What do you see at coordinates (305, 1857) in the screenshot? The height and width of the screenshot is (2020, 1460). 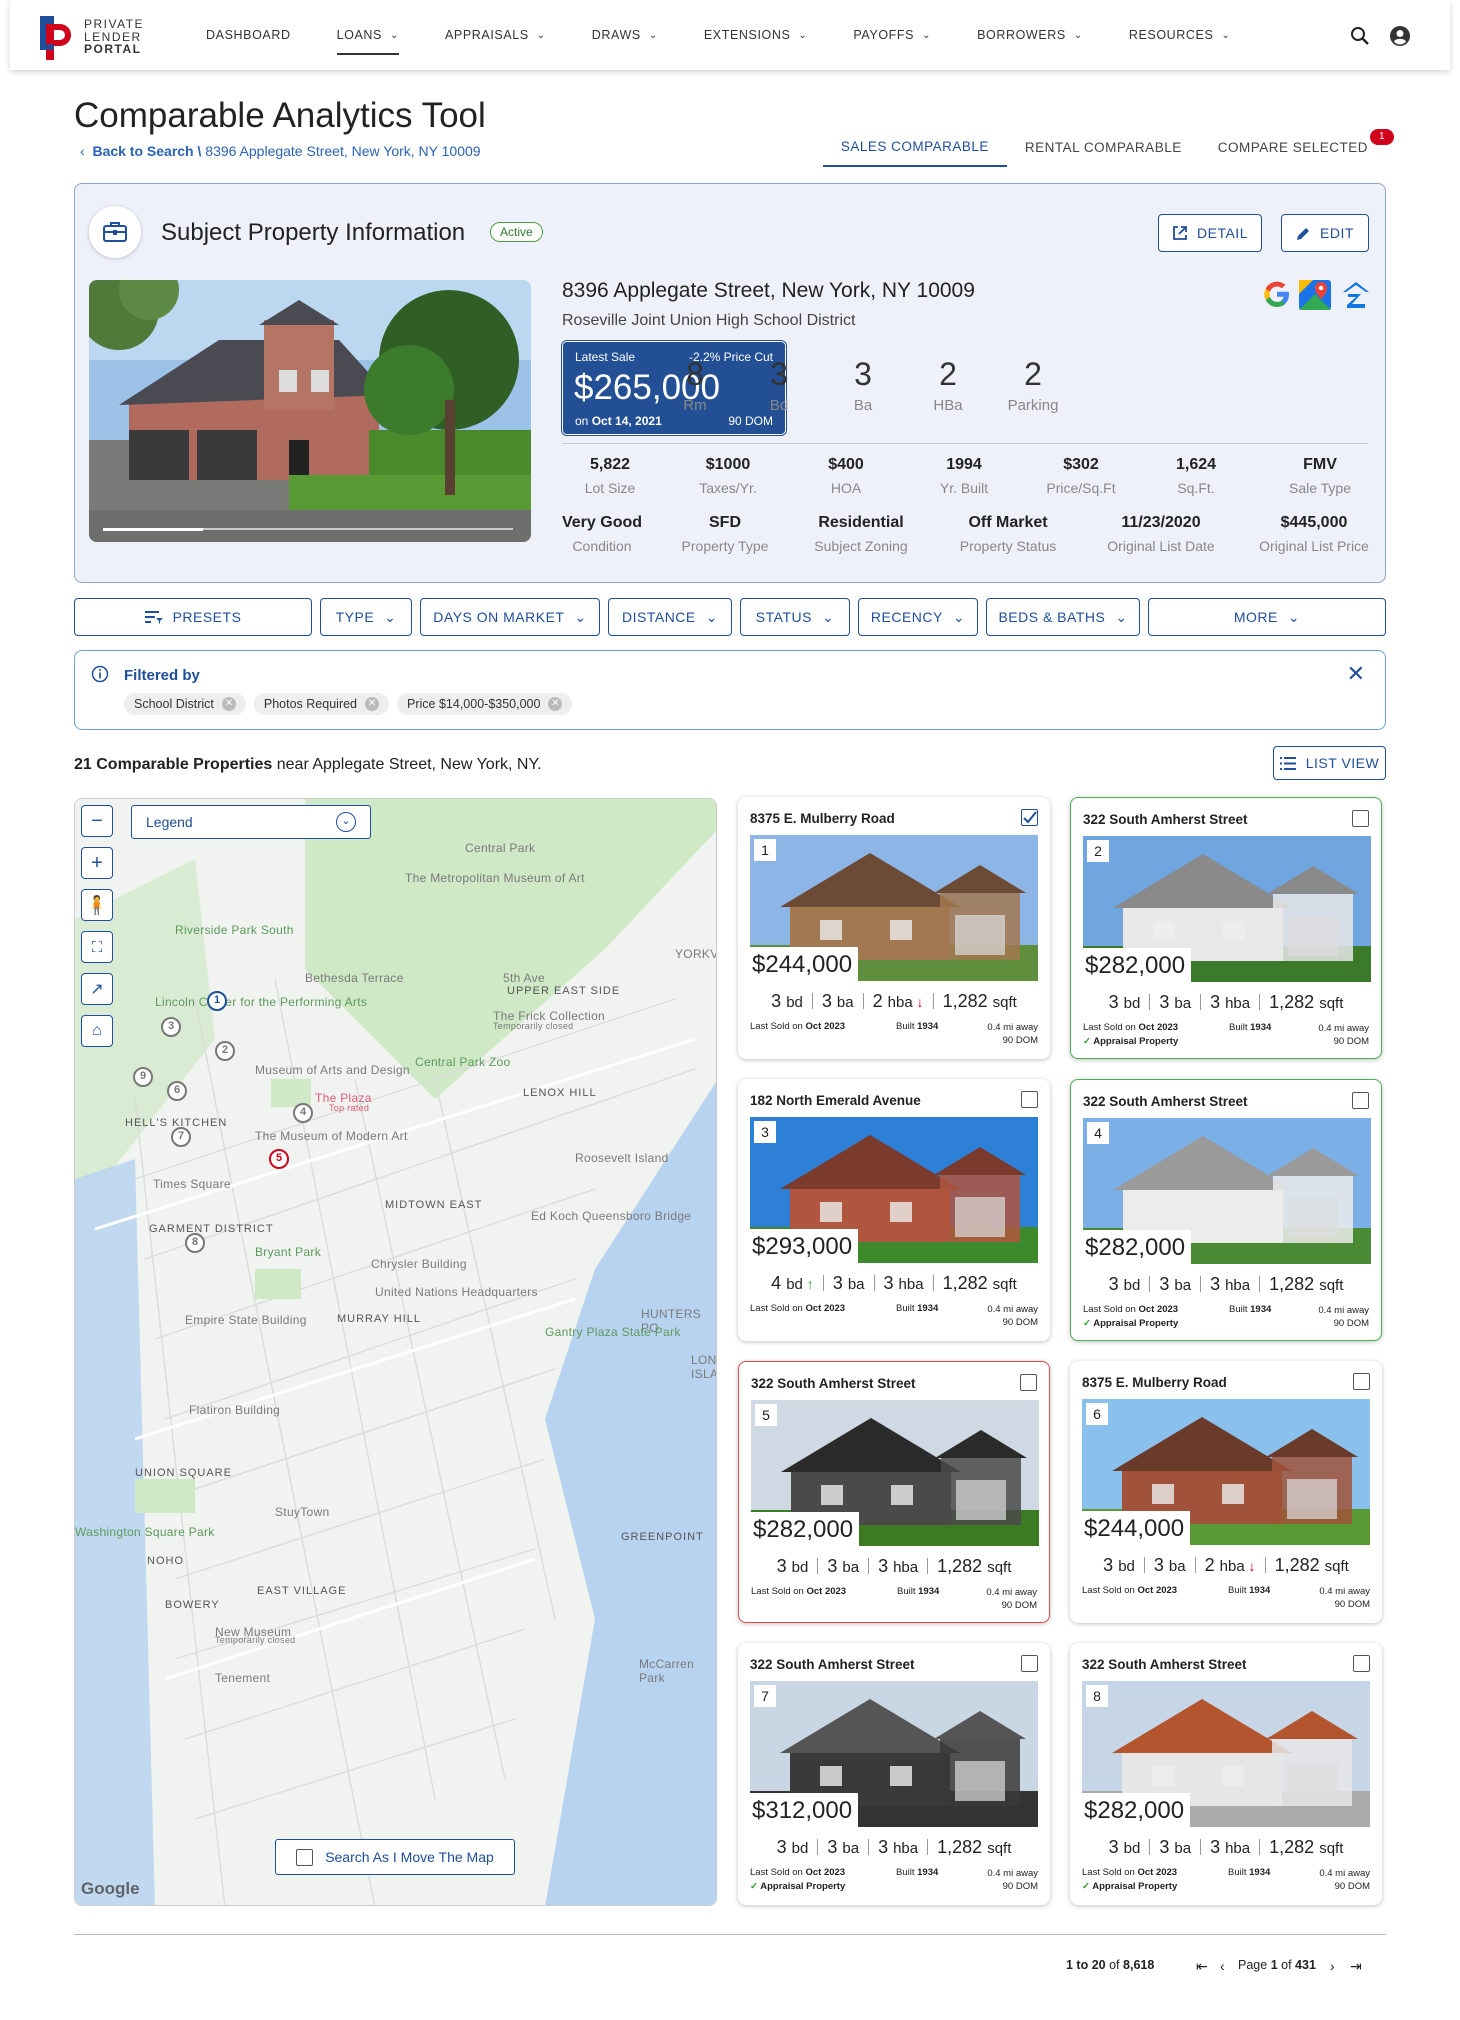 I see `checkbox` at bounding box center [305, 1857].